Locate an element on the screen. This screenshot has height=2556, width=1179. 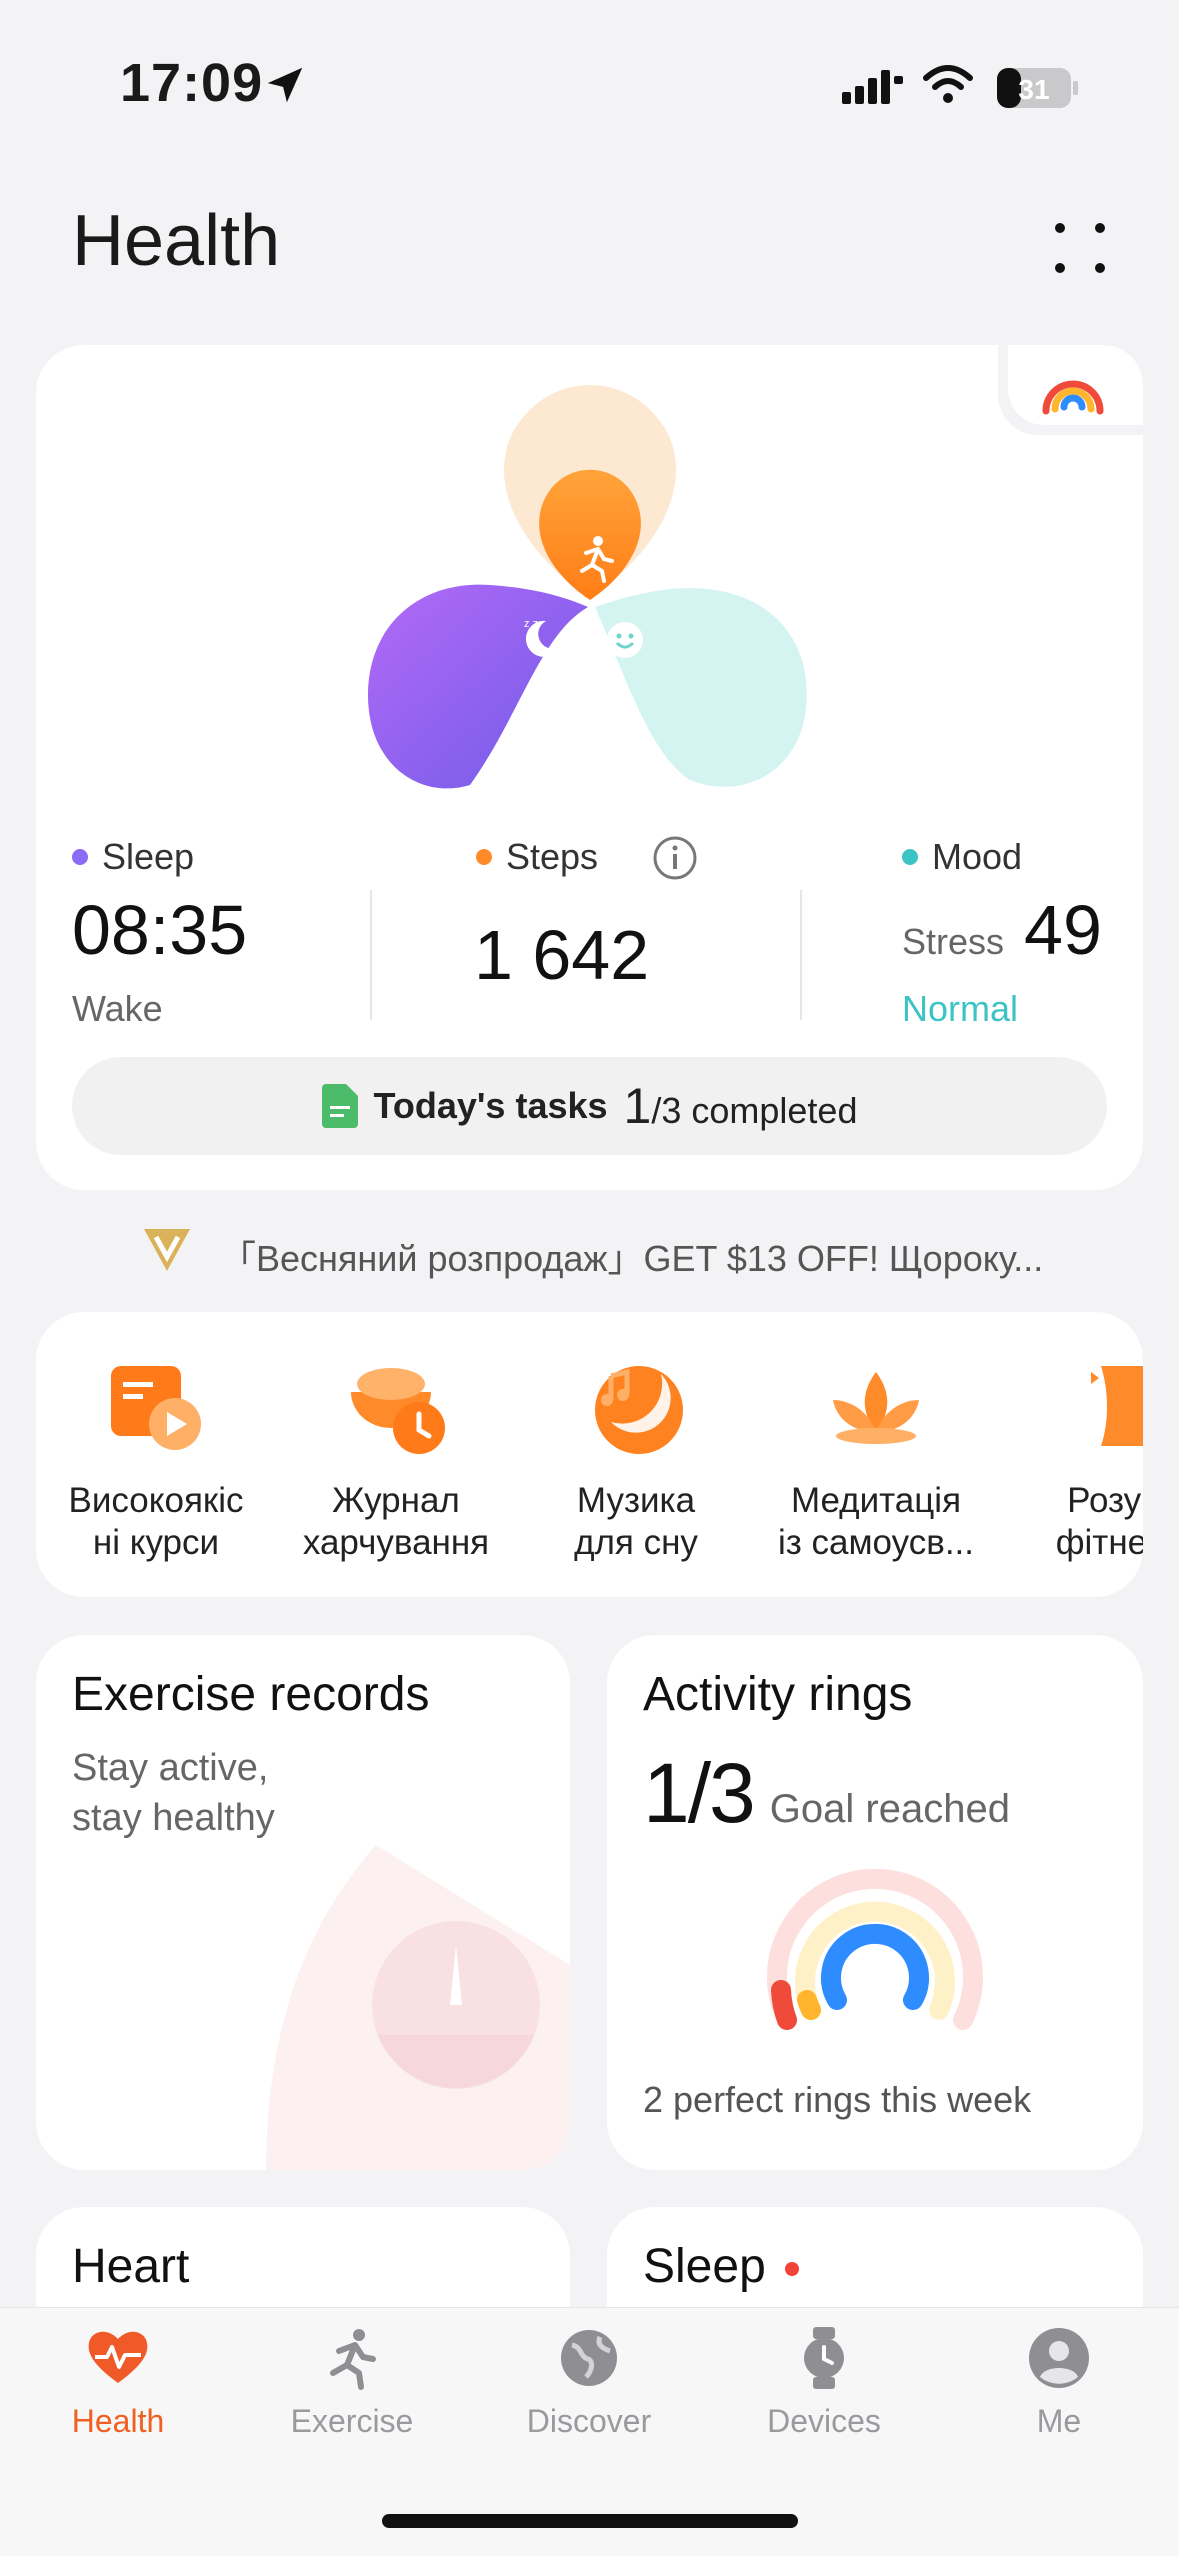
steps-label: Steps is located at coordinates (537, 857).